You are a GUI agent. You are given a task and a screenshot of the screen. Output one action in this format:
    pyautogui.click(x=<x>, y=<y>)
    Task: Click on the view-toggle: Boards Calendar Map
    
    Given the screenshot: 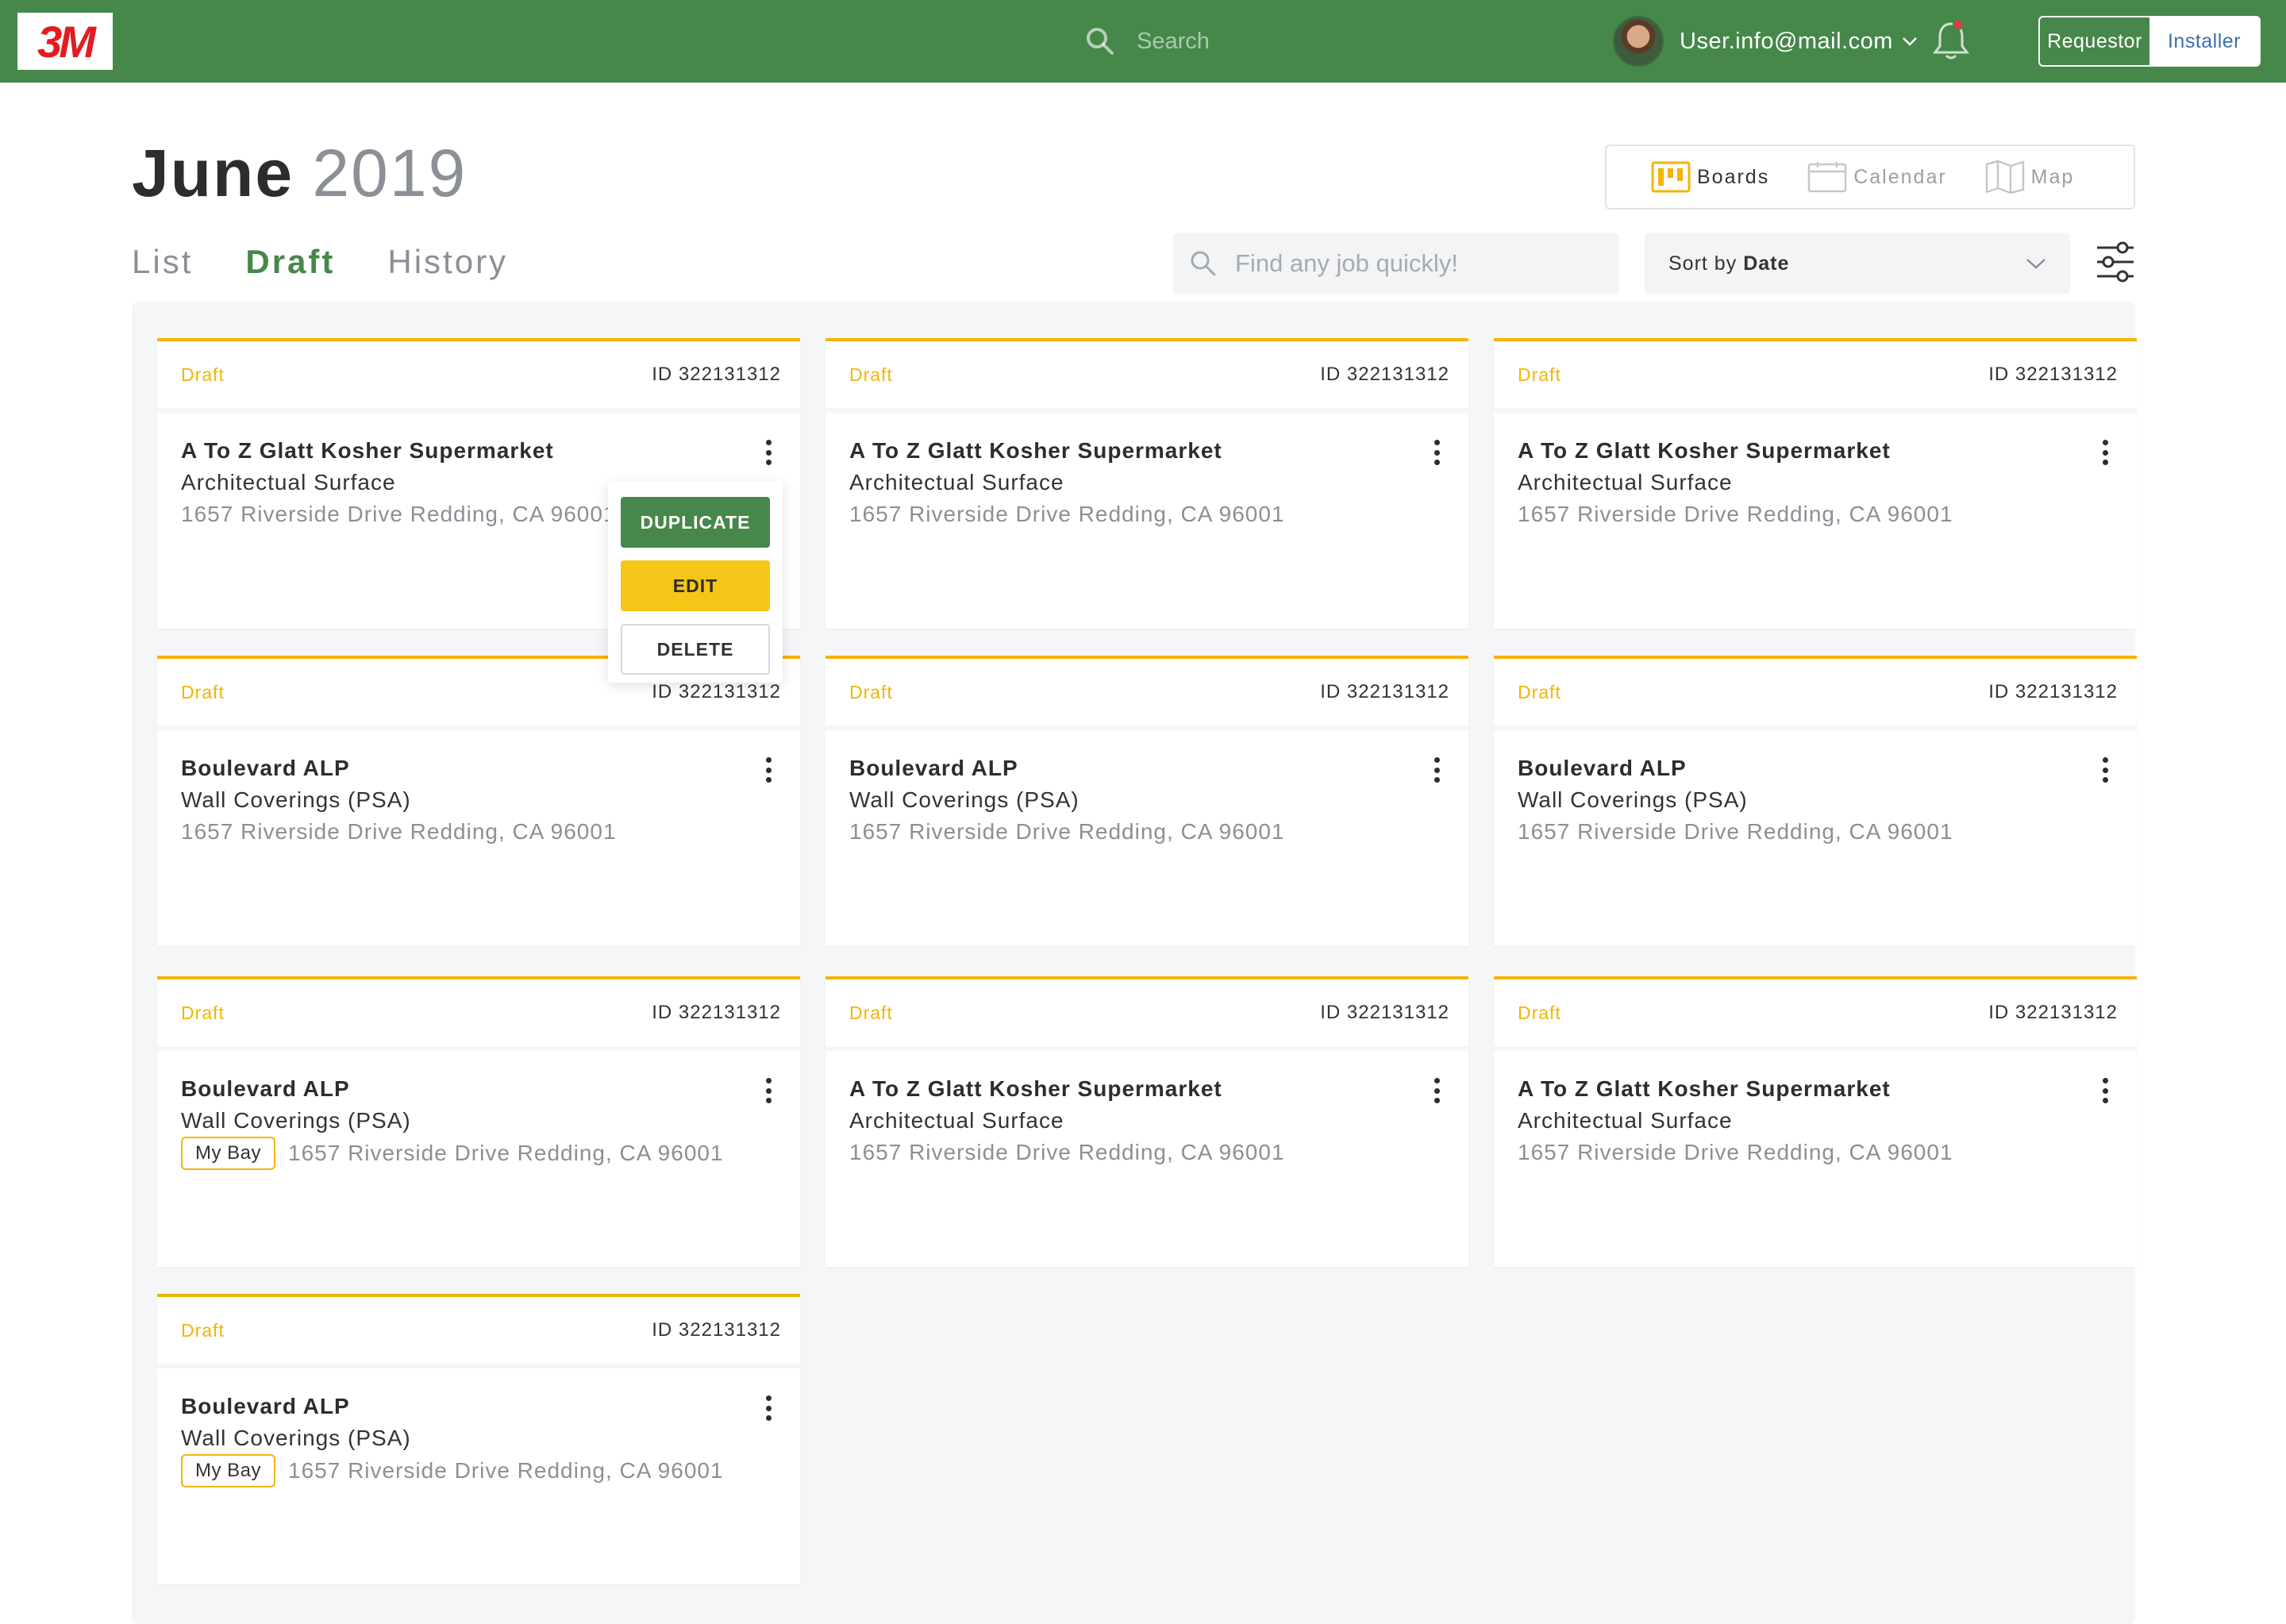 What is the action you would take?
    pyautogui.click(x=1870, y=177)
    